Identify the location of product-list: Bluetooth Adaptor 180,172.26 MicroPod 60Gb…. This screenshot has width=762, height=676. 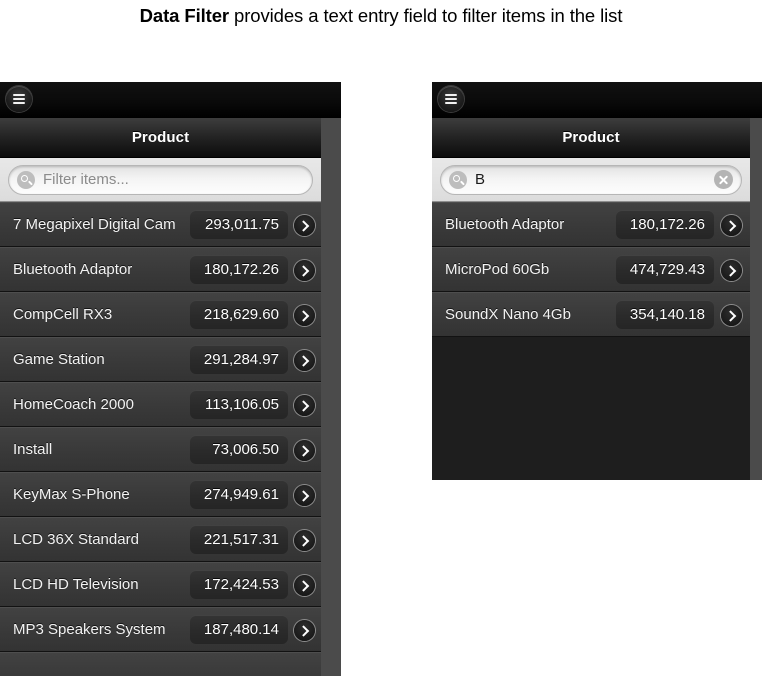
(591, 269).